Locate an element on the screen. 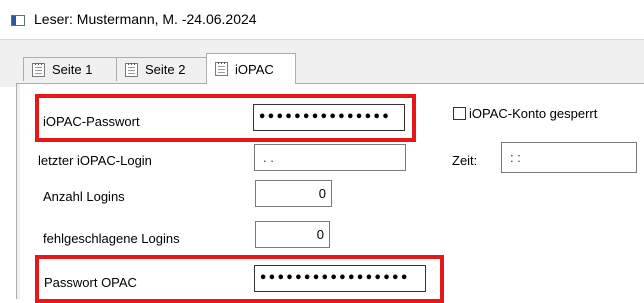  login-count-label: Anzahl Logins is located at coordinates (84, 196).